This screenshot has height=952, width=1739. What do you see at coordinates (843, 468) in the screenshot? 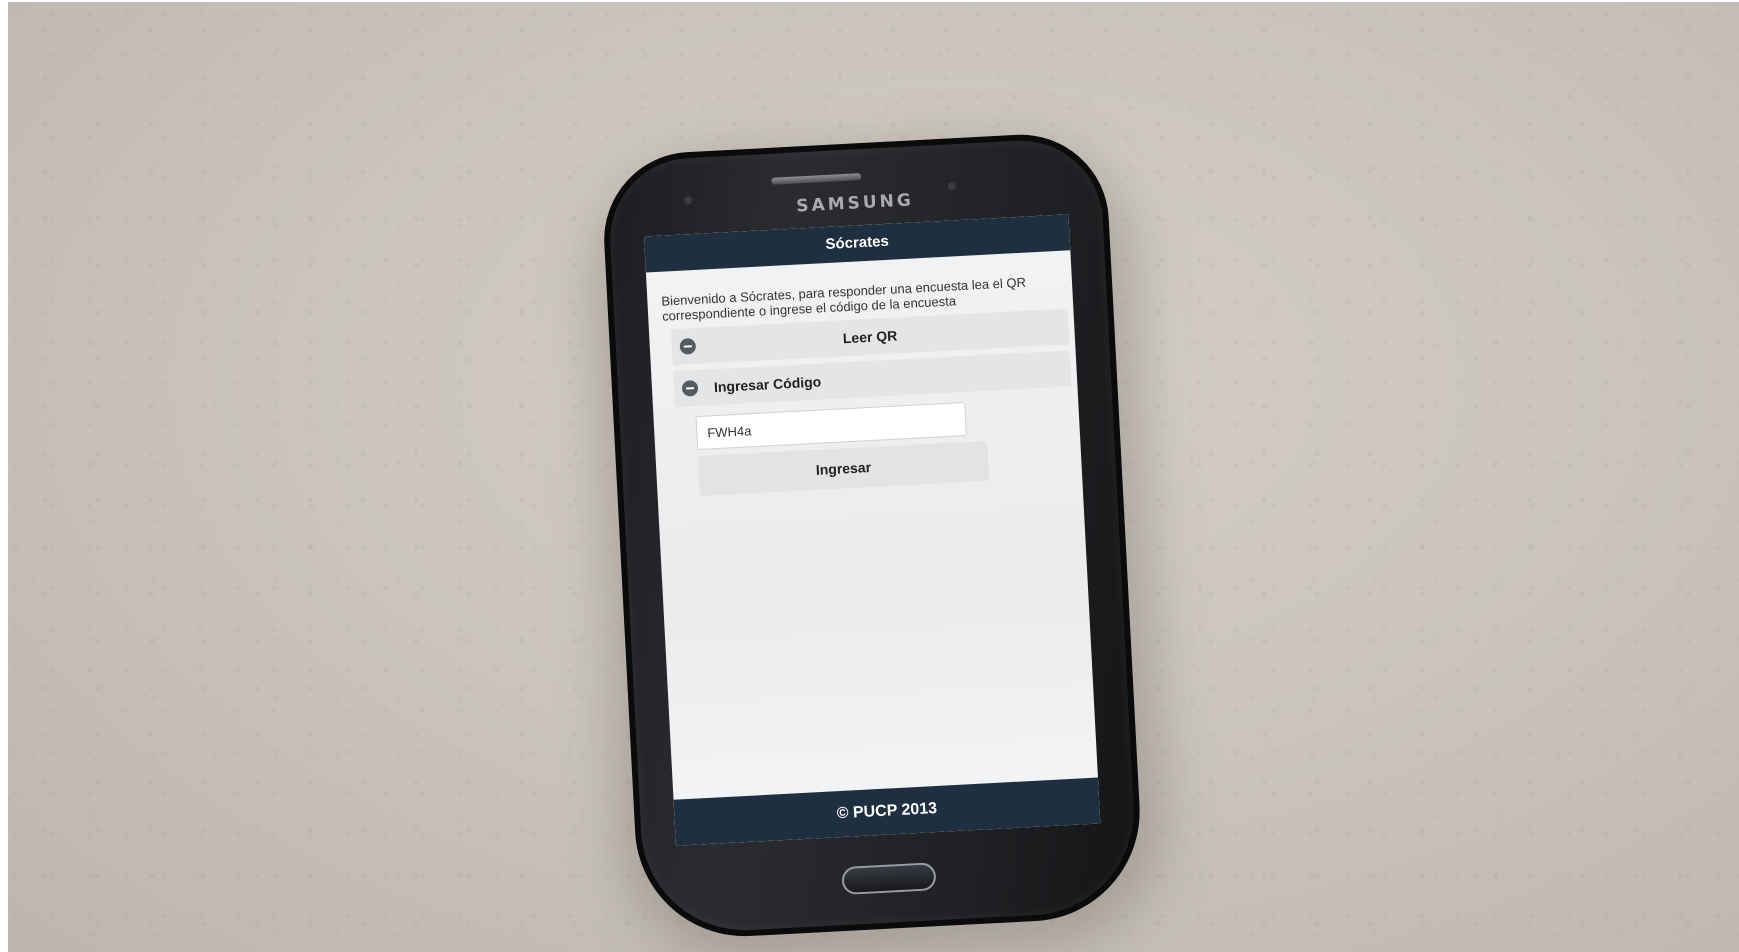
I see `submit-button: Ingresar` at bounding box center [843, 468].